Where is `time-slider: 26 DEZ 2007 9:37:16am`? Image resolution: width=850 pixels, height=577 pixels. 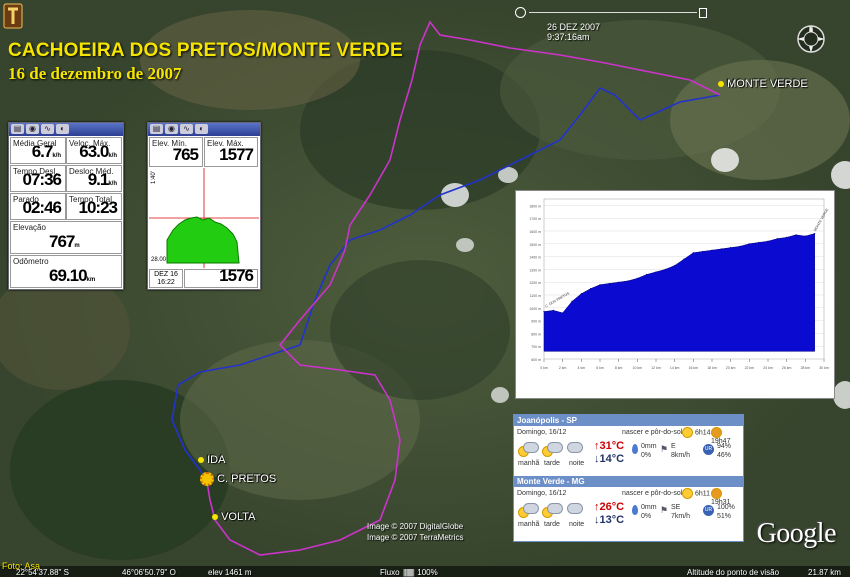
time-slider: 26 DEZ 2007 9:37:16am is located at coordinates (611, 24).